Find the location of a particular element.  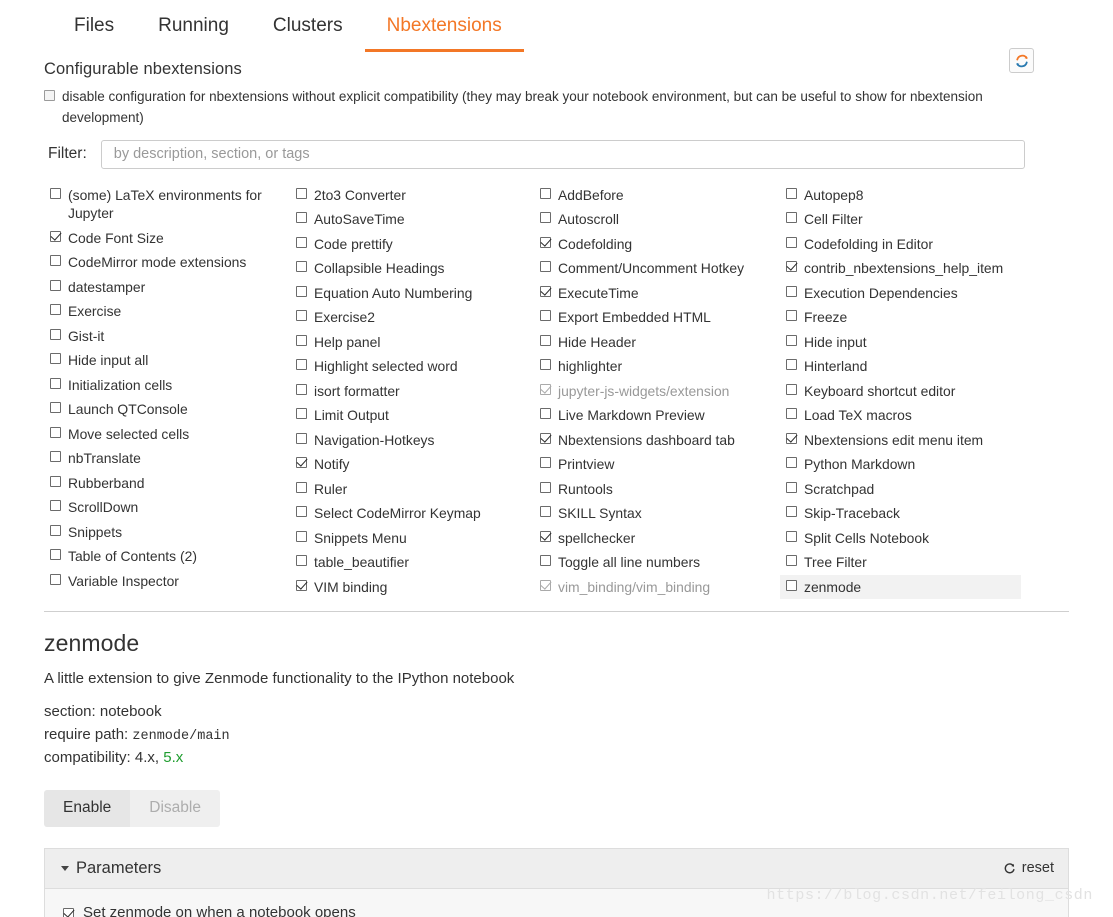

extension-item: Hide Header is located at coordinates (657, 342).